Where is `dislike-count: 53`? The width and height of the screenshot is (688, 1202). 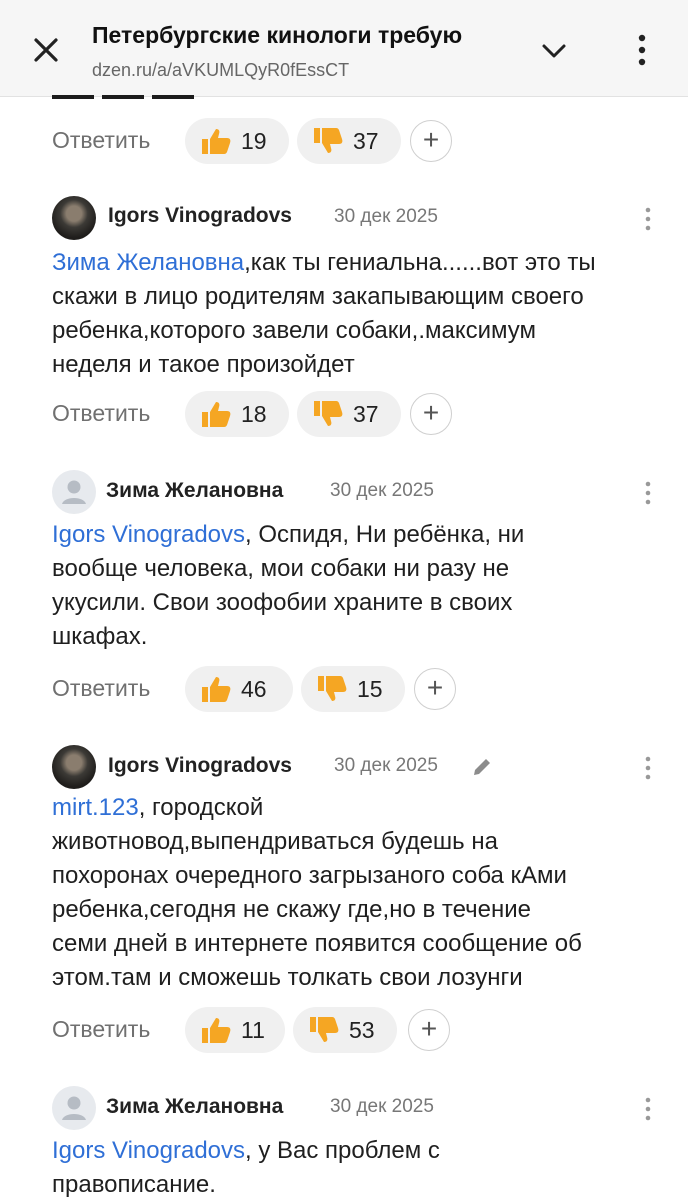 dislike-count: 53 is located at coordinates (362, 1030).